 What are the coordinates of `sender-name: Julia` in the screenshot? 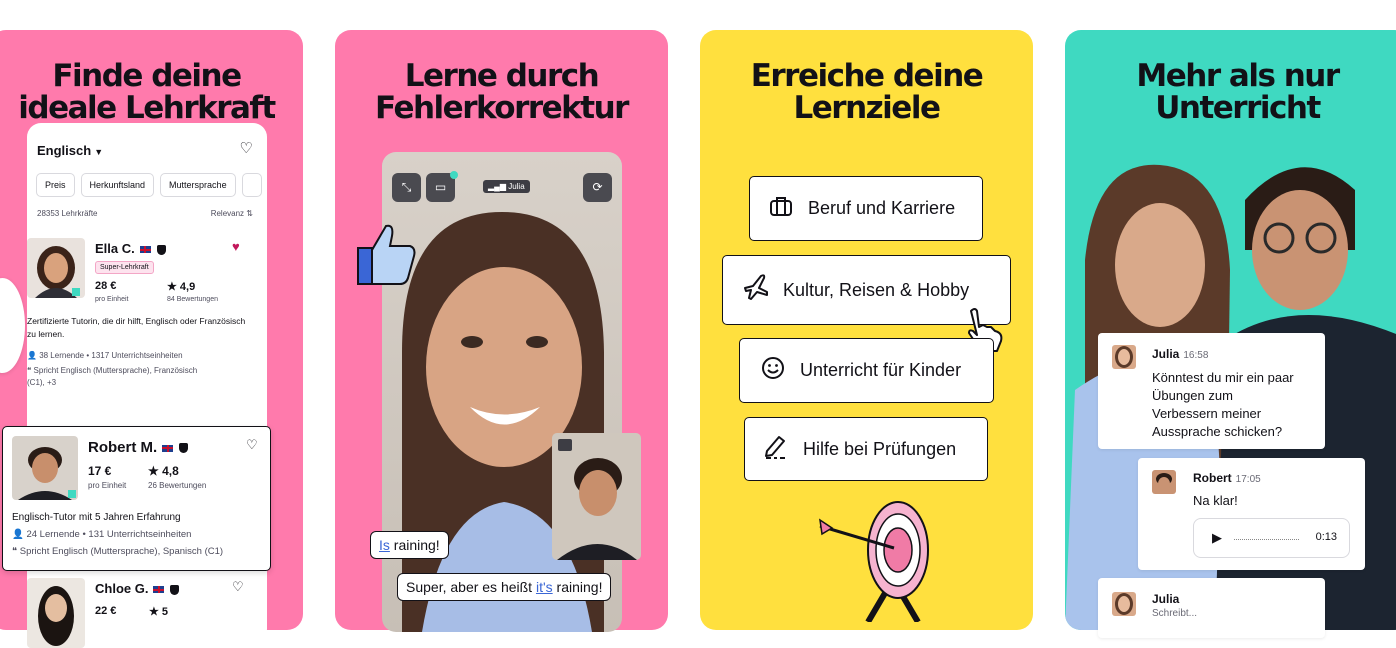 It's located at (1166, 599).